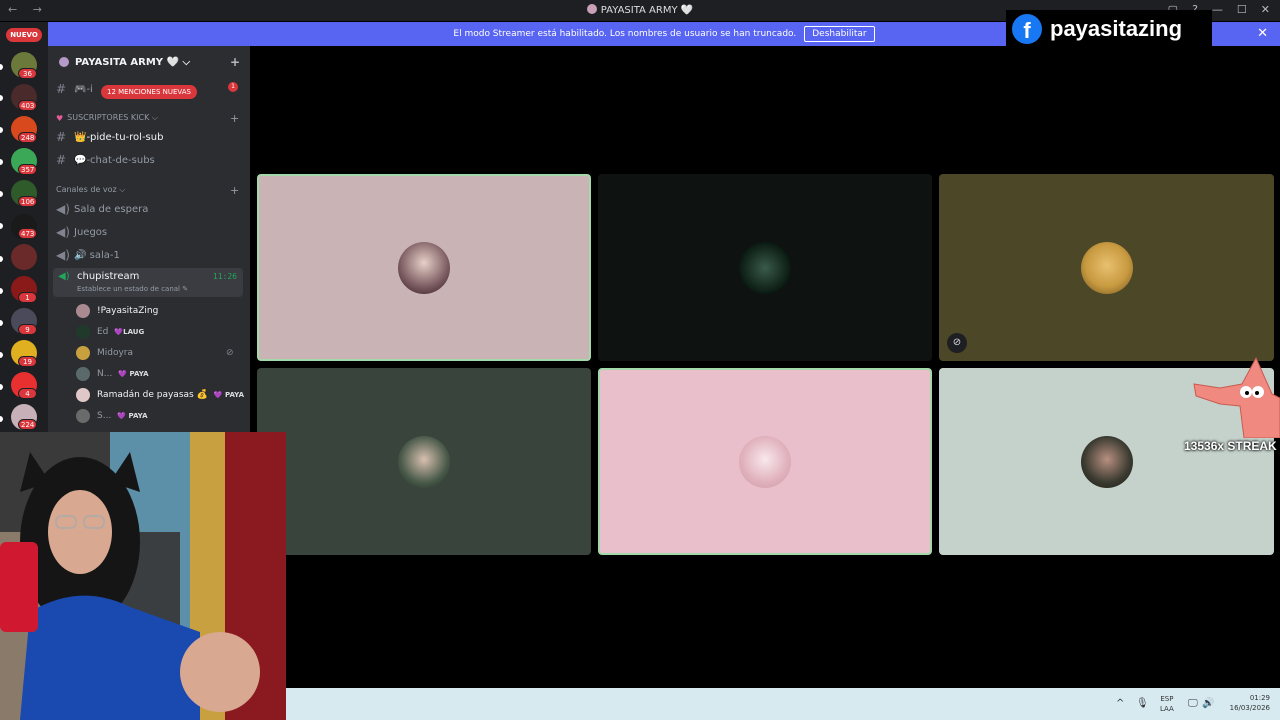 This screenshot has height=720, width=1280. Describe the element at coordinates (1193, 703) in the screenshot. I see `network-icon: 🖵` at that location.